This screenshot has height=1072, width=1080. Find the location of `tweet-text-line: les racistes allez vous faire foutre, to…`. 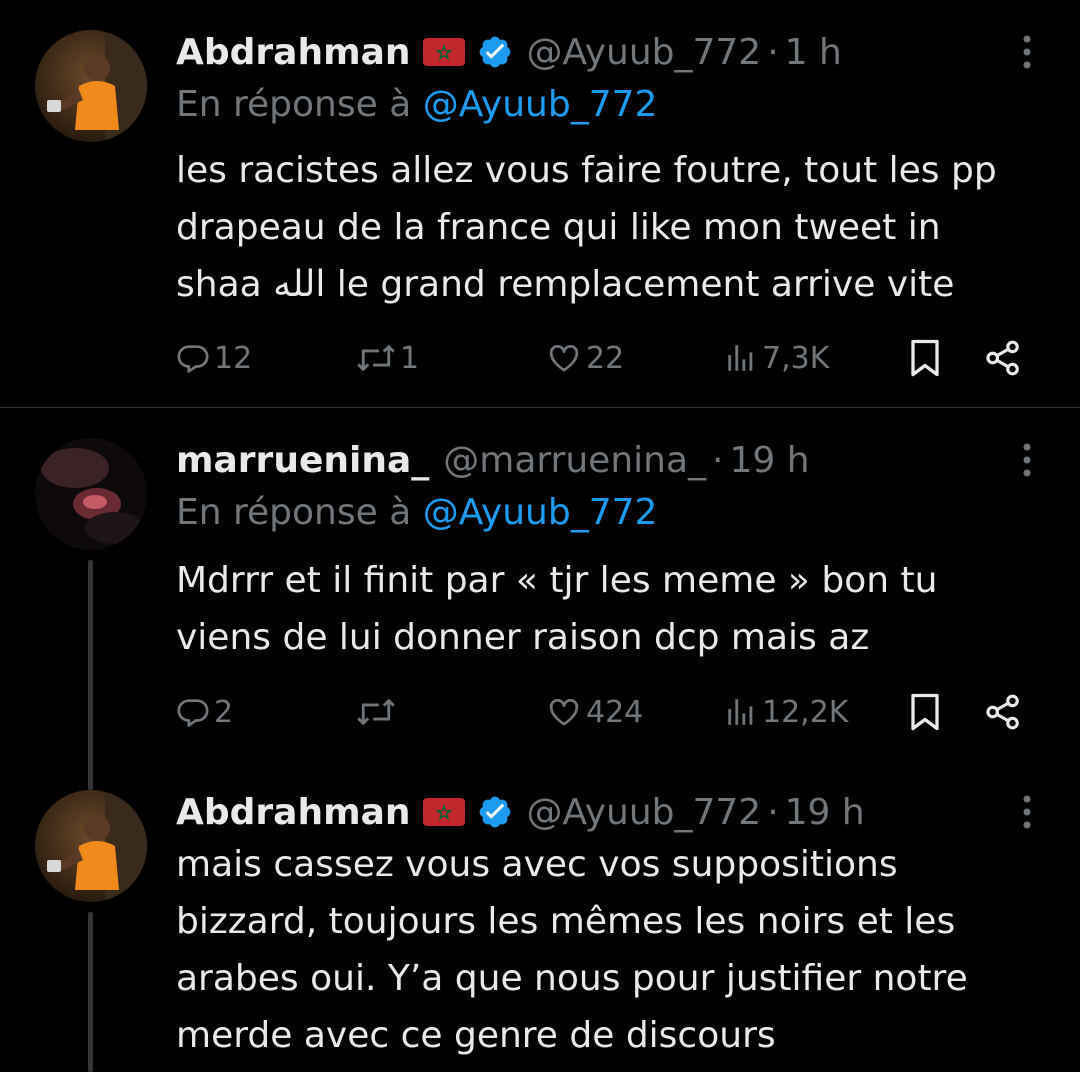

tweet-text-line: les racistes allez vous faire foutre, to… is located at coordinates (586, 170).